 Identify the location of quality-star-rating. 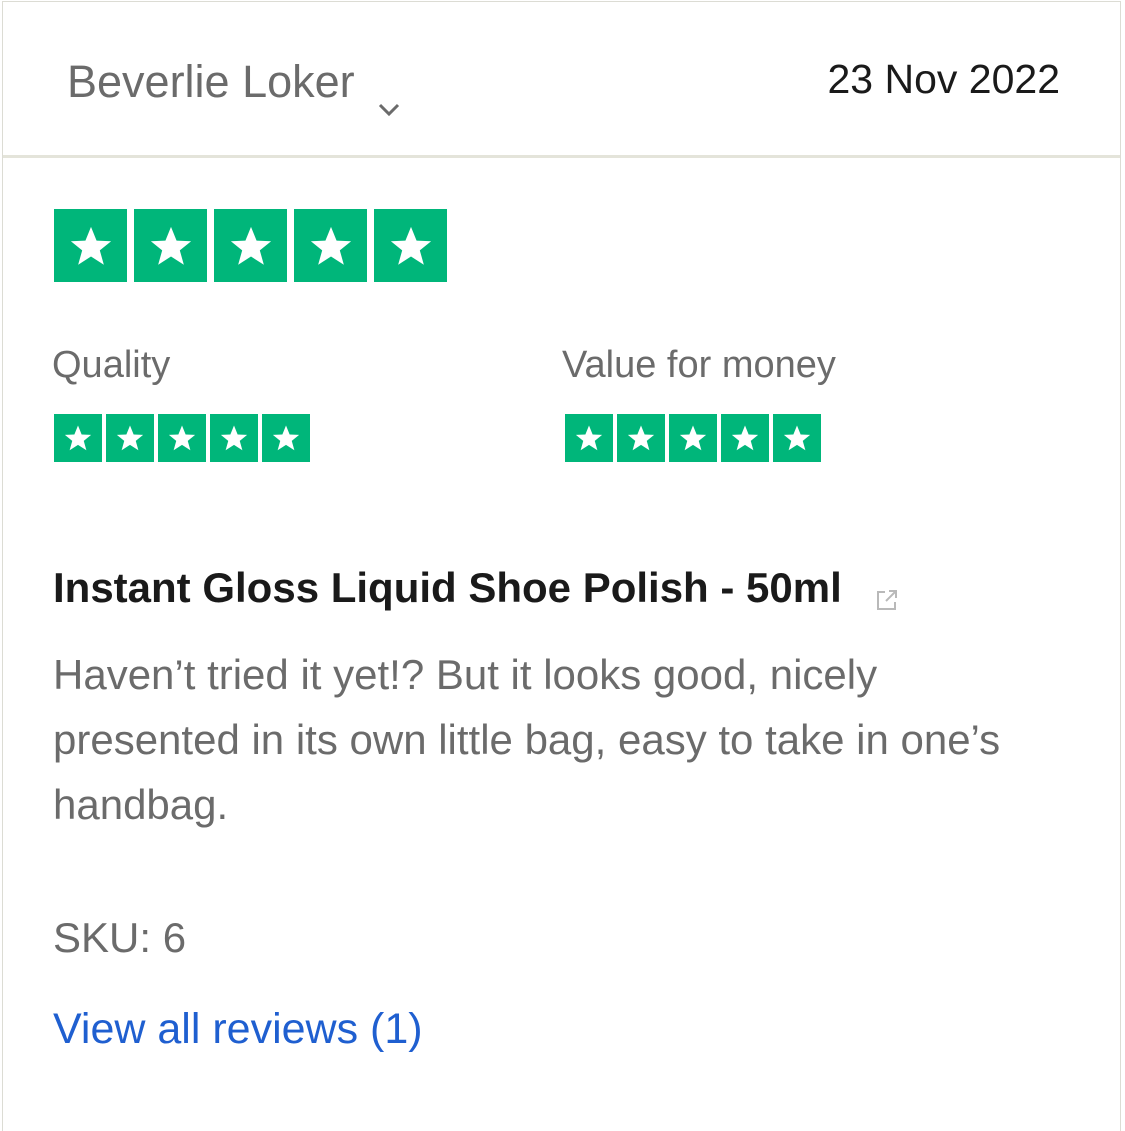
(182, 438).